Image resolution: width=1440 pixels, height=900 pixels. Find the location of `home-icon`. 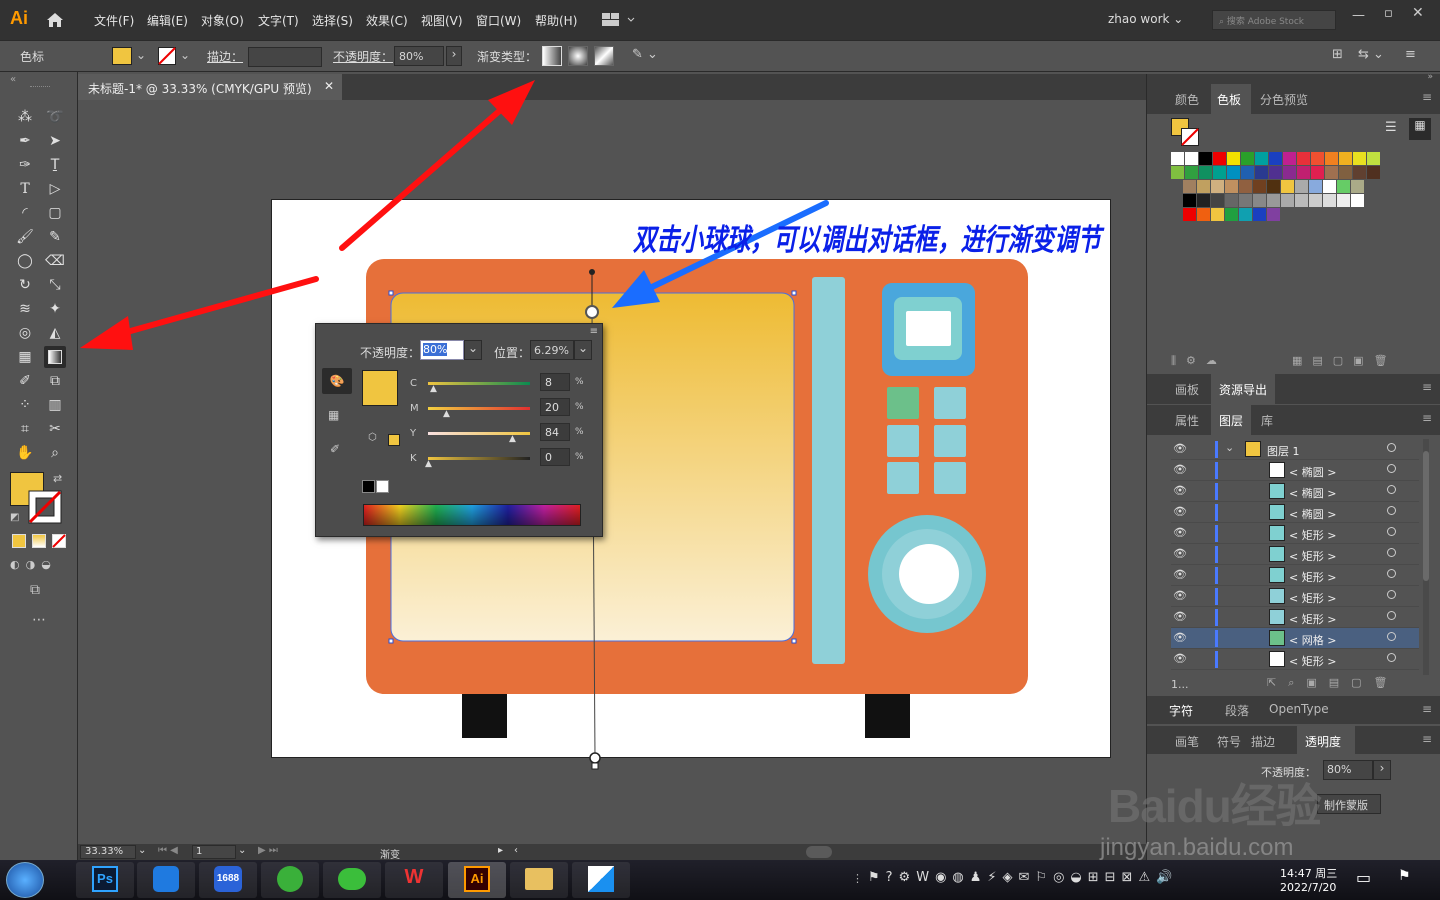

home-icon is located at coordinates (55, 20).